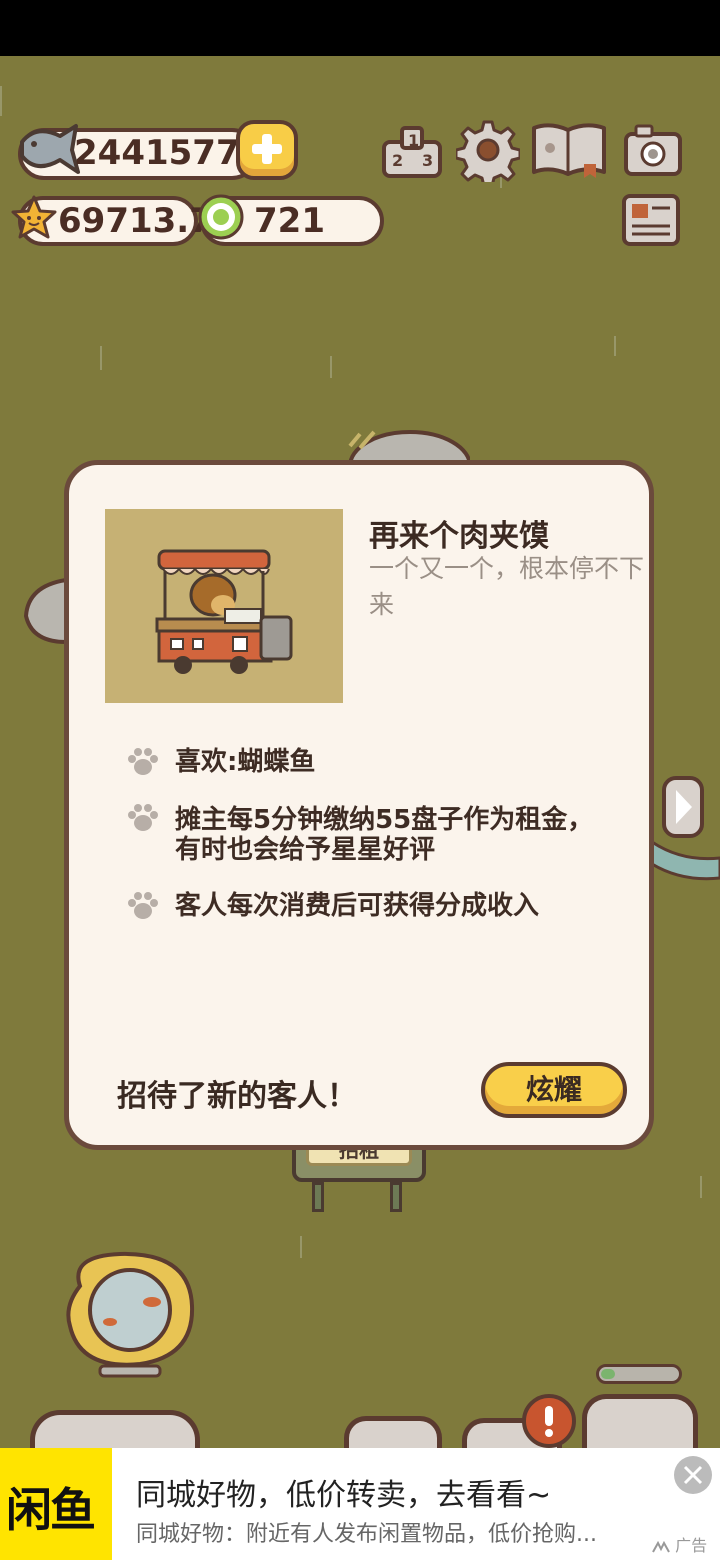  I want to click on close-icon, so click(693, 1475).